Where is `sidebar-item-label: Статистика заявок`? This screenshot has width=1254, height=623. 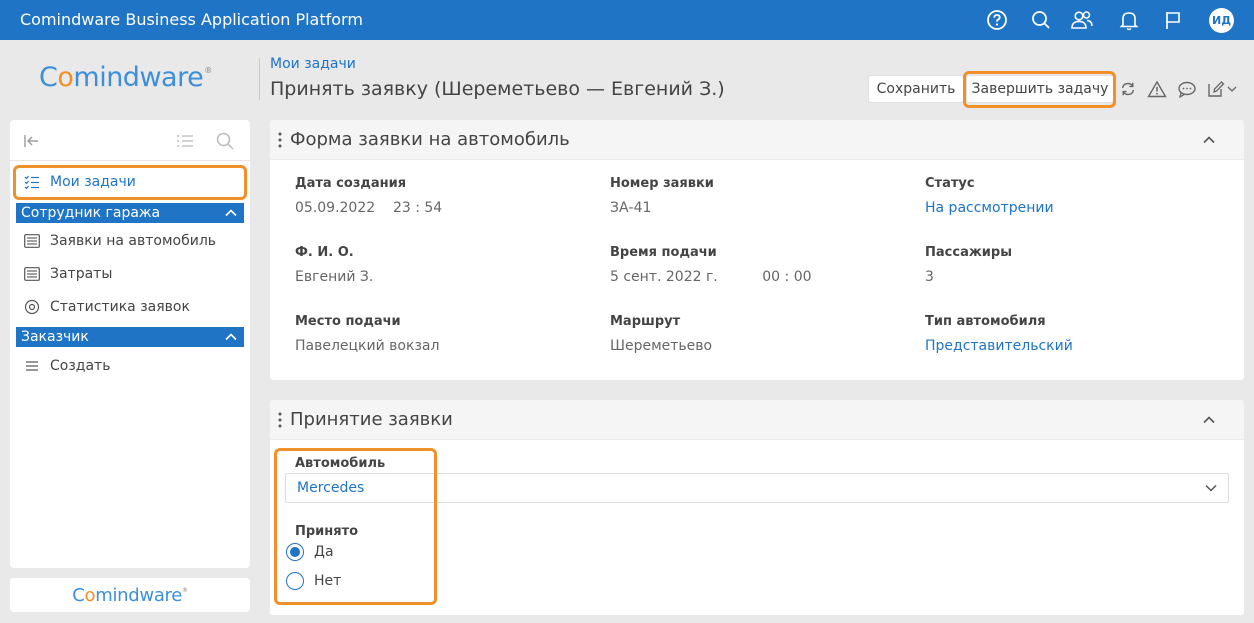 sidebar-item-label: Статистика заявок is located at coordinates (120, 307).